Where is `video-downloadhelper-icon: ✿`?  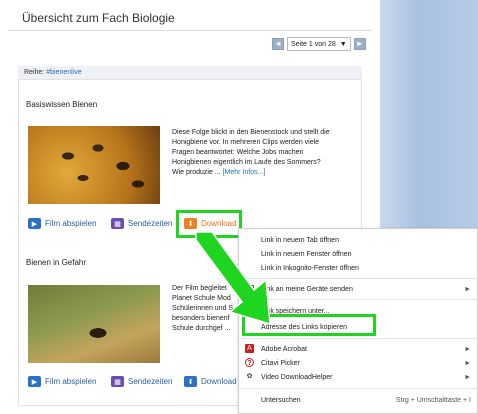 video-downloadhelper-icon: ✿ is located at coordinates (249, 376).